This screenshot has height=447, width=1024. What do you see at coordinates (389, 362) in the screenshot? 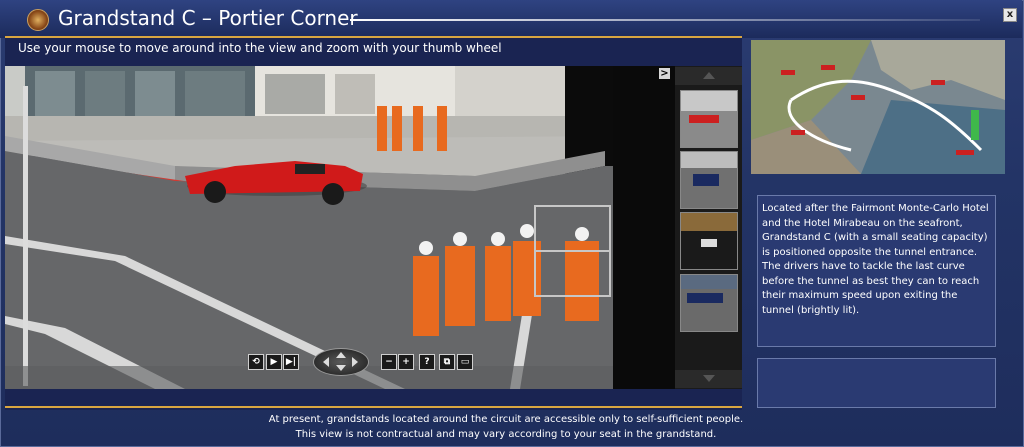
I see `zoom-out-button: −` at bounding box center [389, 362].